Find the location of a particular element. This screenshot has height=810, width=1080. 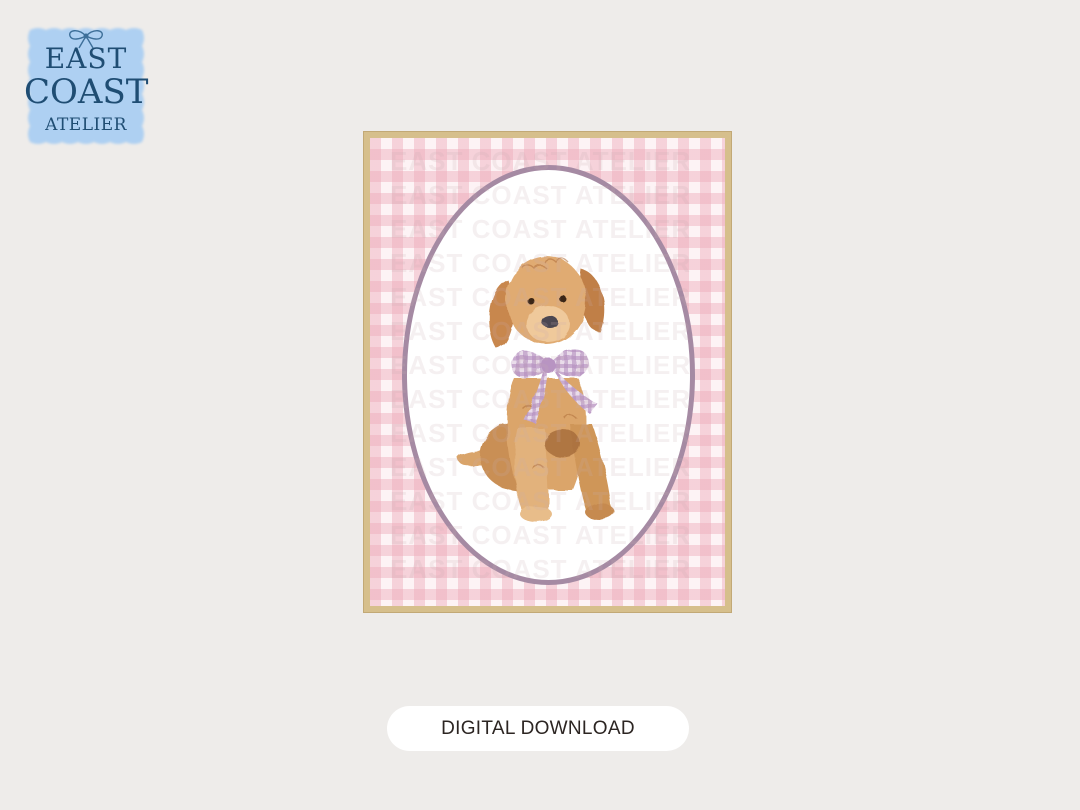

digital-download-badge: DIGITAL DOWNLOAD is located at coordinates (538, 728).